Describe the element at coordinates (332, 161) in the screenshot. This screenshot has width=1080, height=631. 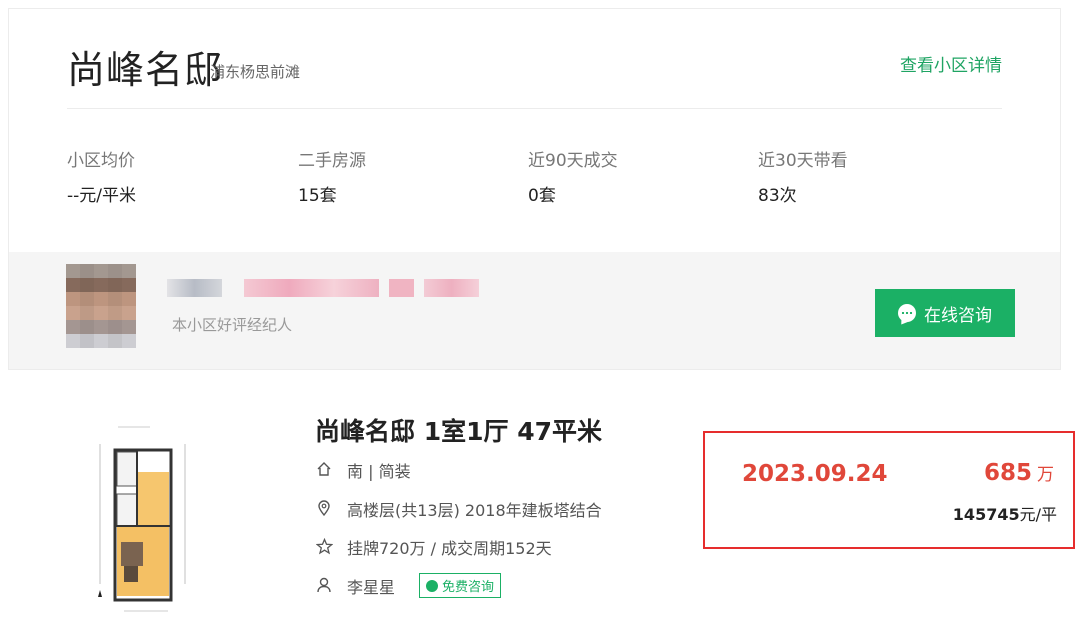
I see `stat-label: 二手房源` at that location.